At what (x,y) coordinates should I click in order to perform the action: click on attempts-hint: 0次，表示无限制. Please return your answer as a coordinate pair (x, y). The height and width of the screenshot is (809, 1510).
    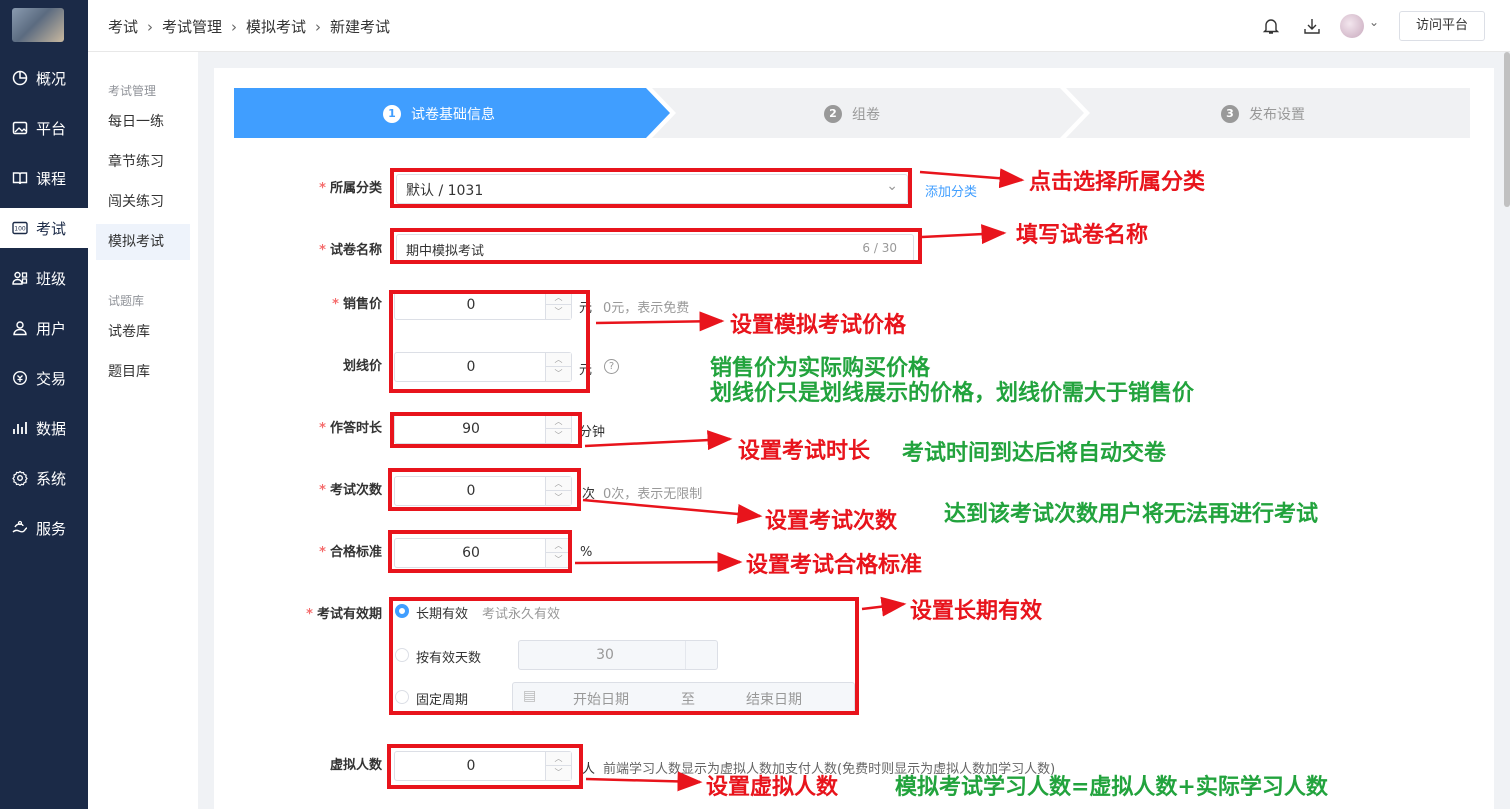
    Looking at the image, I should click on (653, 494).